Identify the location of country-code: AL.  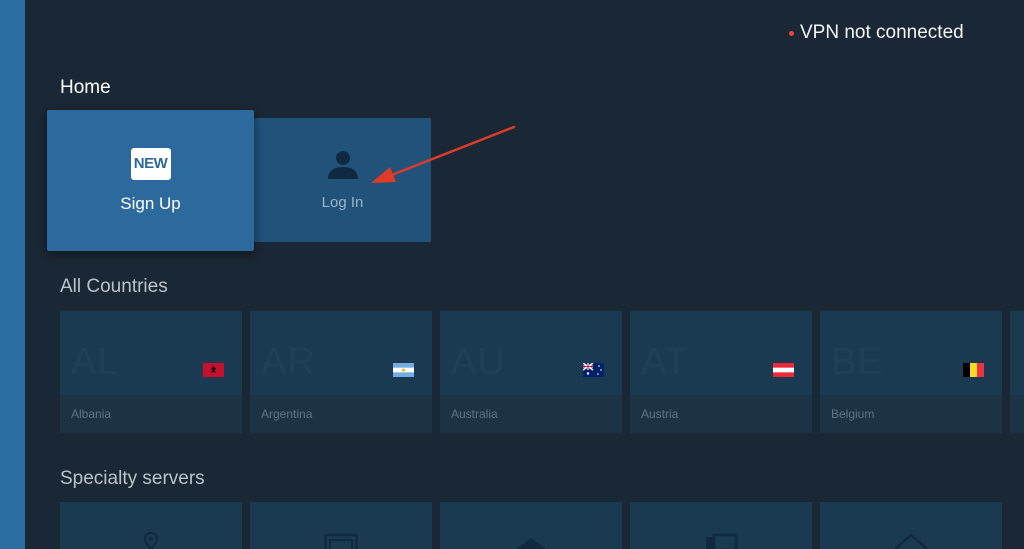
(95, 362).